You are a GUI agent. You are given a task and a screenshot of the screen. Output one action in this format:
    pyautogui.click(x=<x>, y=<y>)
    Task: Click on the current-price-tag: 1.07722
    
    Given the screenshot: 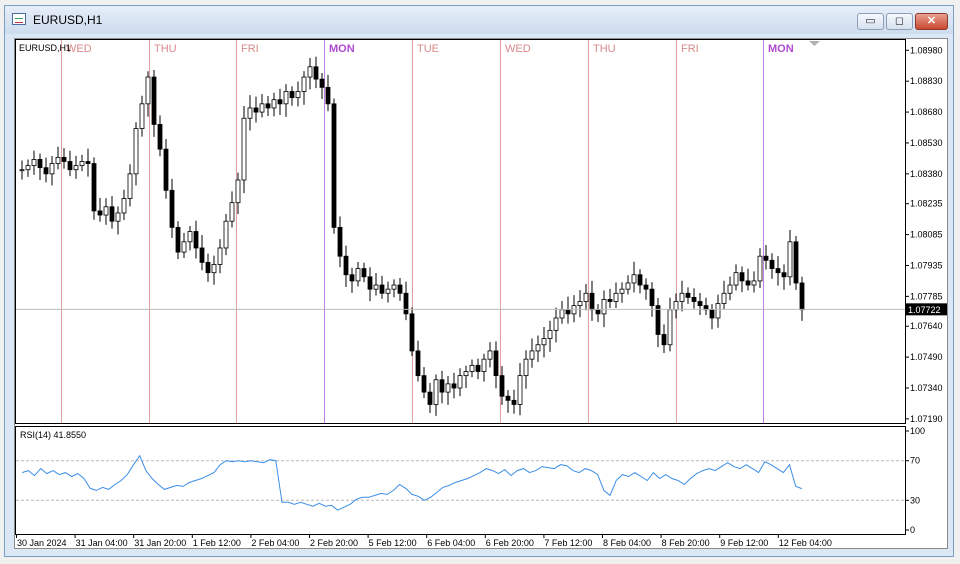 What is the action you would take?
    pyautogui.click(x=926, y=309)
    